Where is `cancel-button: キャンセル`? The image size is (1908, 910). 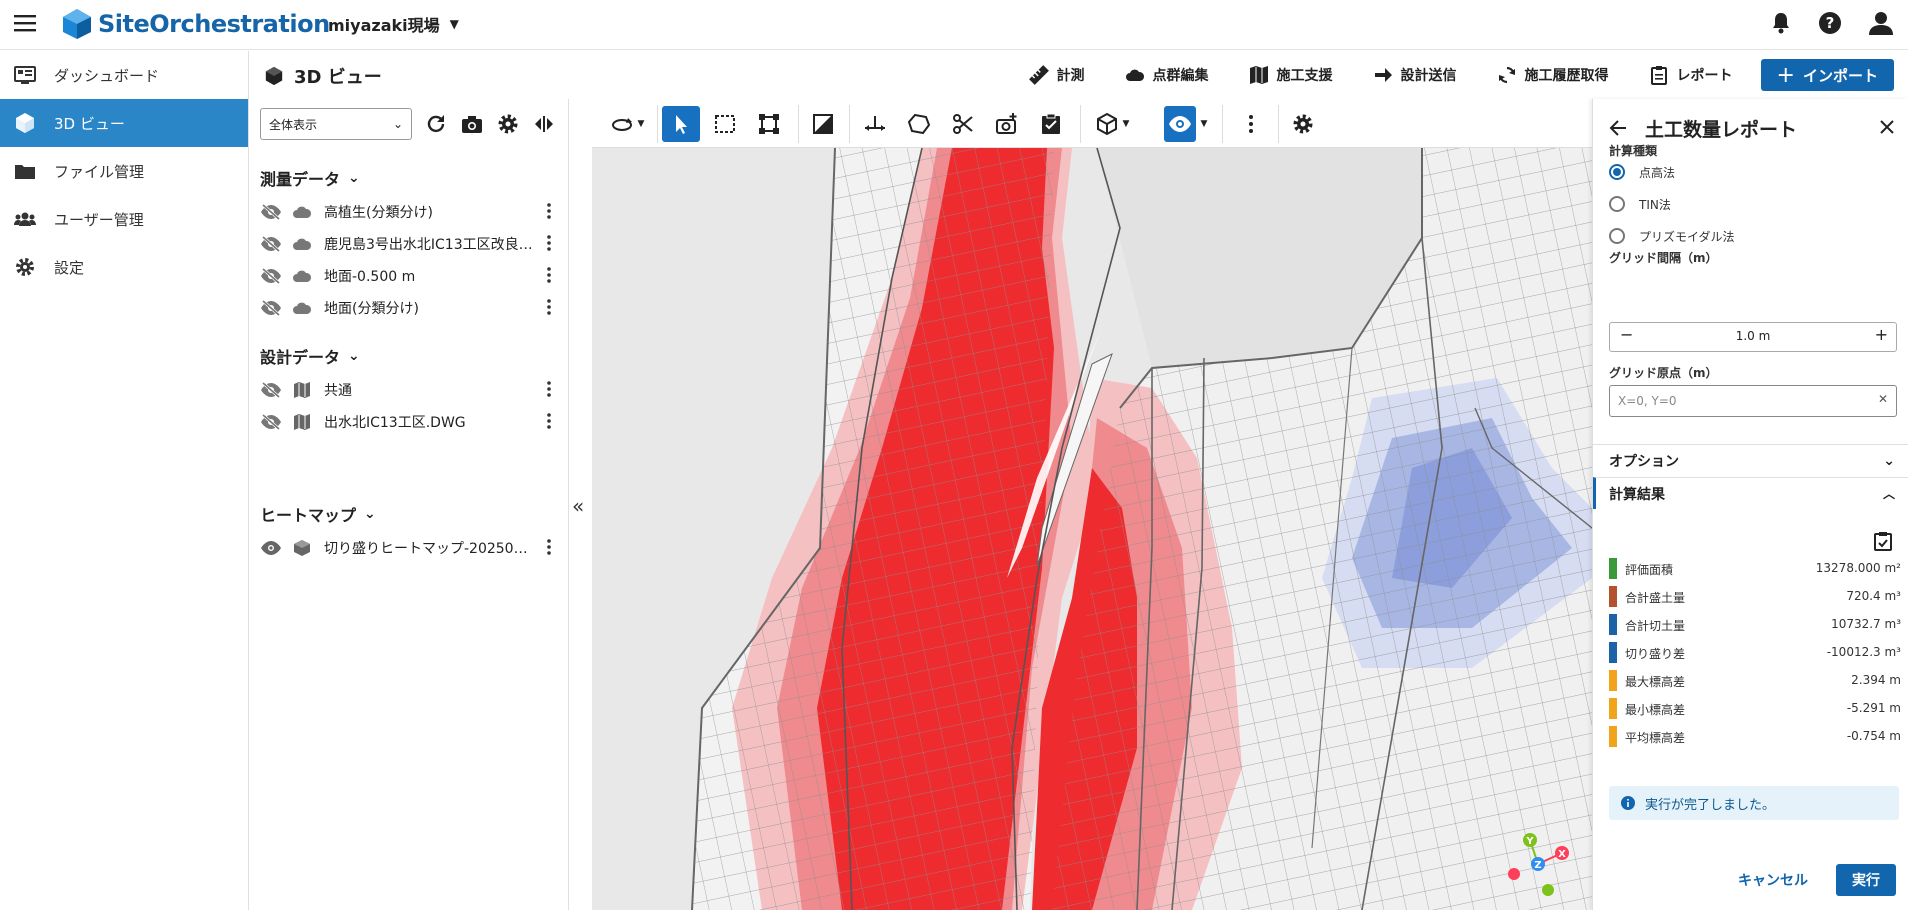
cancel-button: キャンセル is located at coordinates (1773, 880).